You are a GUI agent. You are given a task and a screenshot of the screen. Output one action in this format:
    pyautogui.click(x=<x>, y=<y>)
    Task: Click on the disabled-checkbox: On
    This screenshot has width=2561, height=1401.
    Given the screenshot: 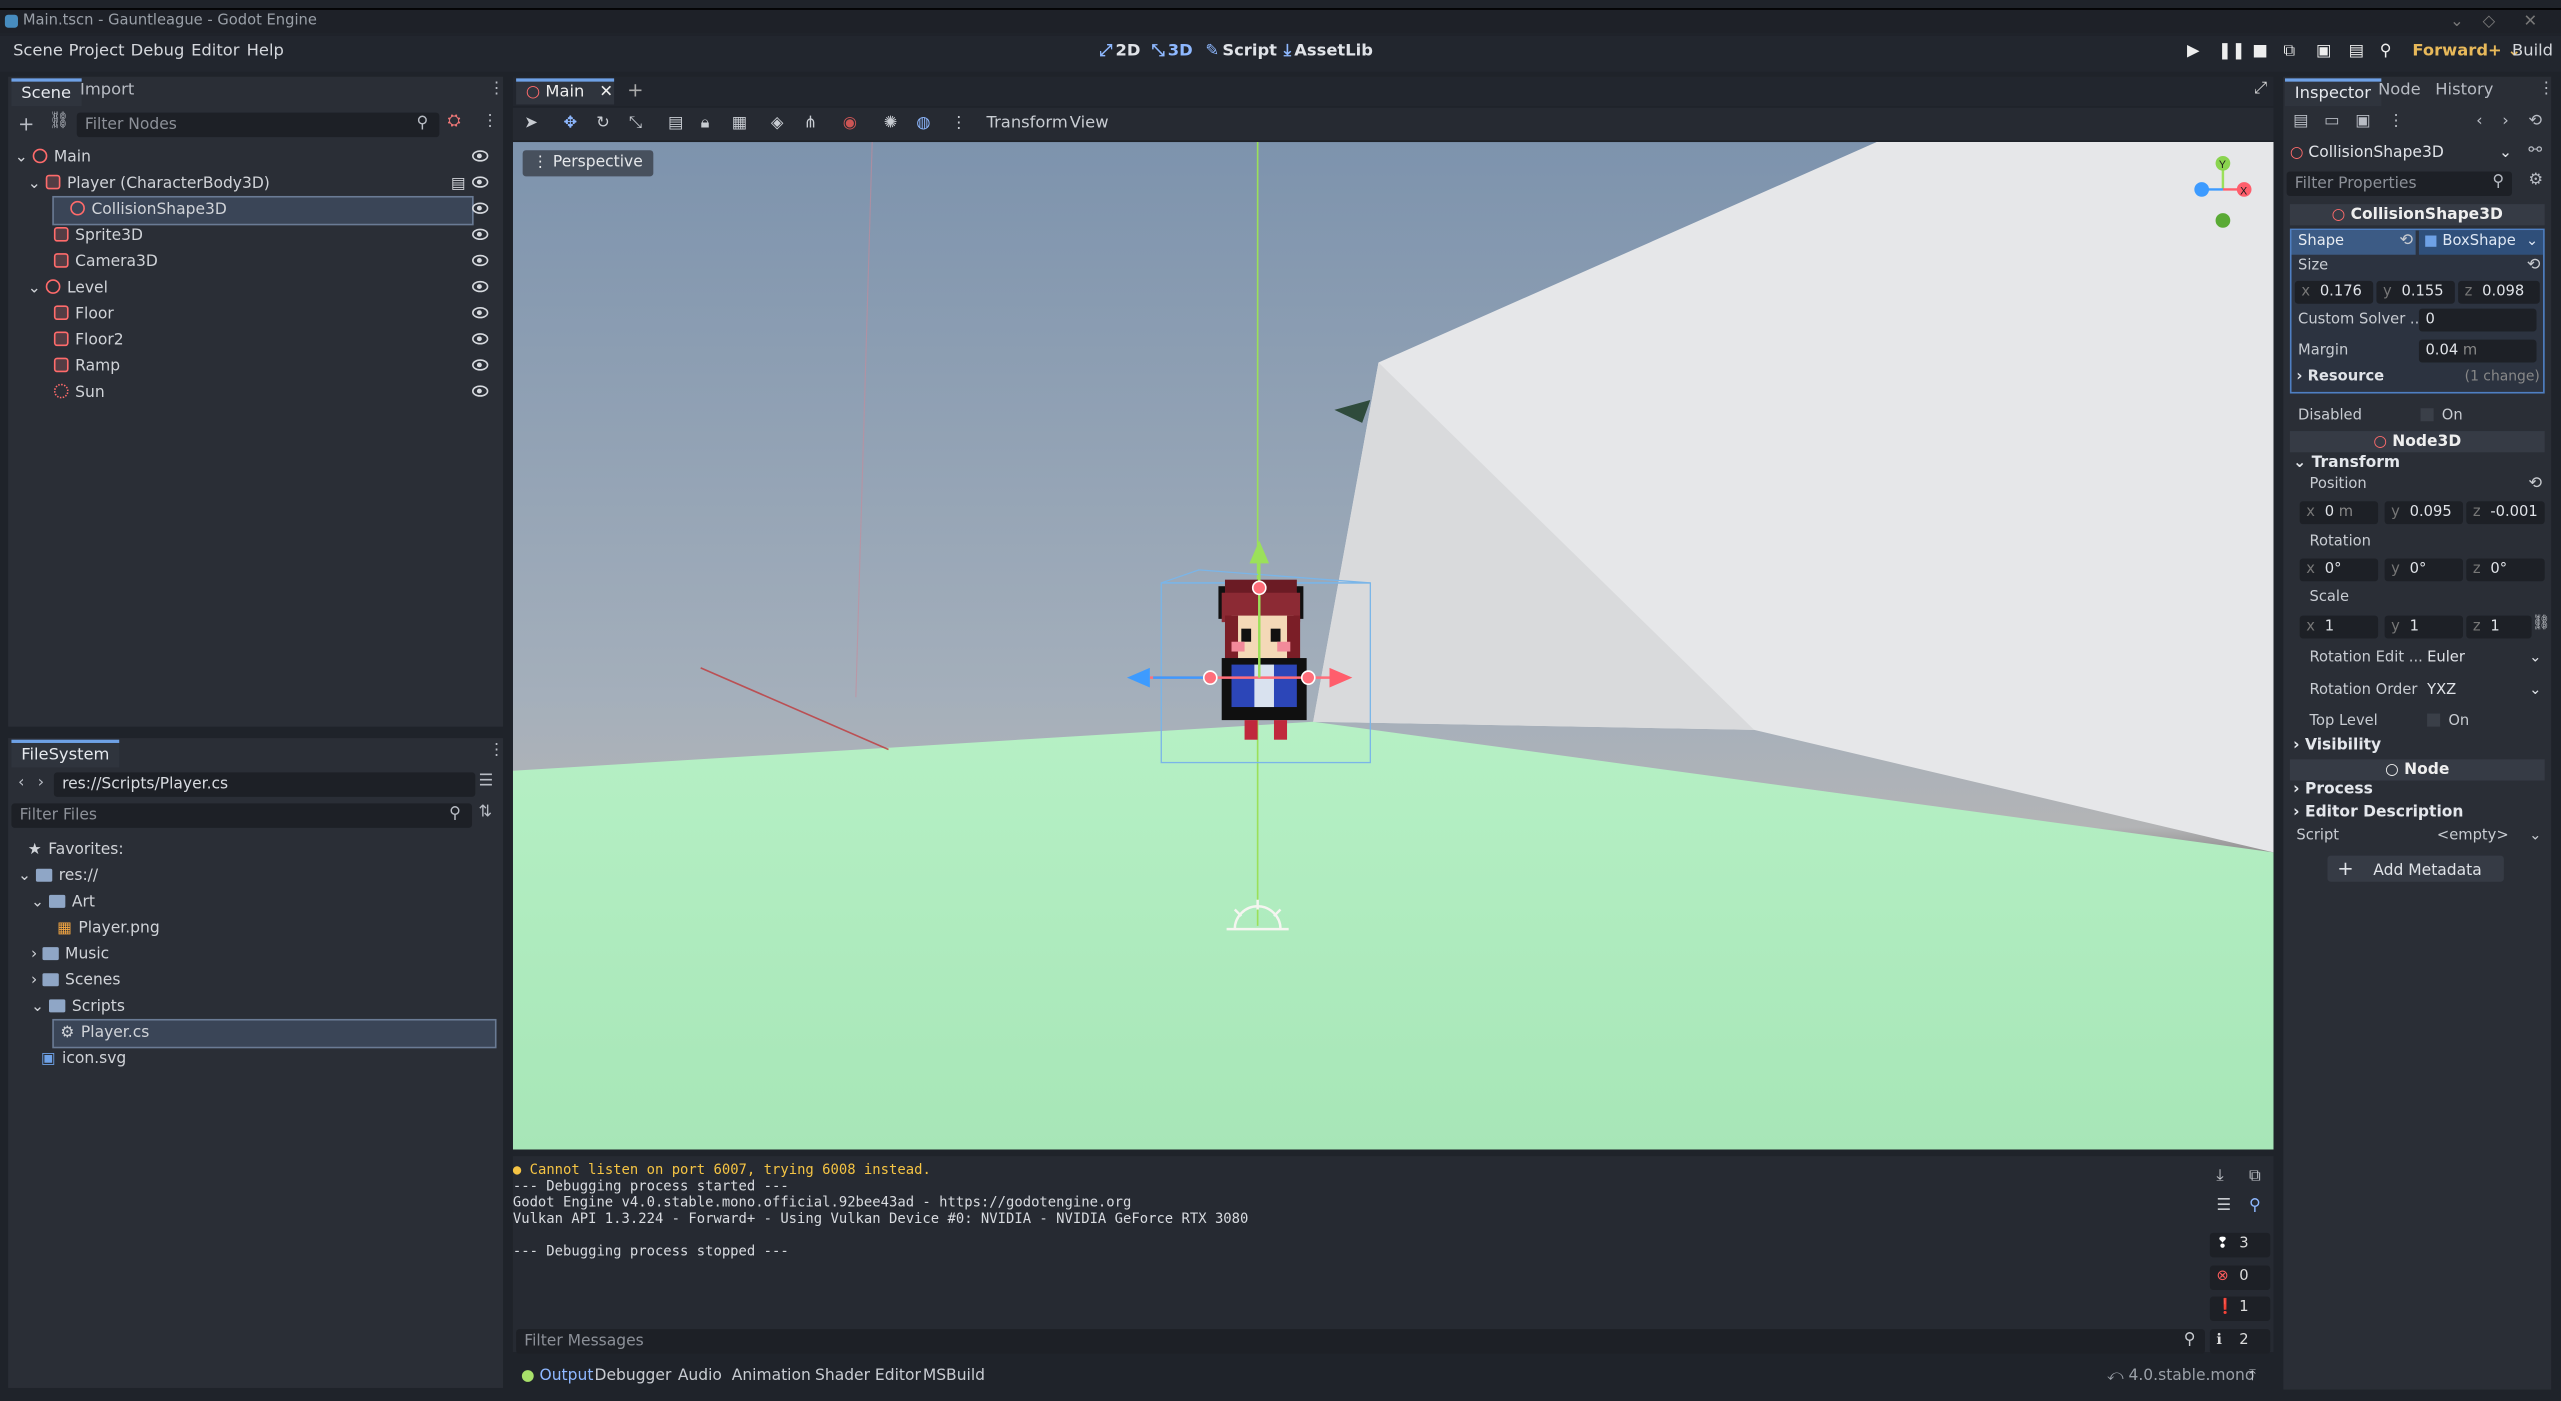 What is the action you would take?
    pyautogui.click(x=2441, y=416)
    